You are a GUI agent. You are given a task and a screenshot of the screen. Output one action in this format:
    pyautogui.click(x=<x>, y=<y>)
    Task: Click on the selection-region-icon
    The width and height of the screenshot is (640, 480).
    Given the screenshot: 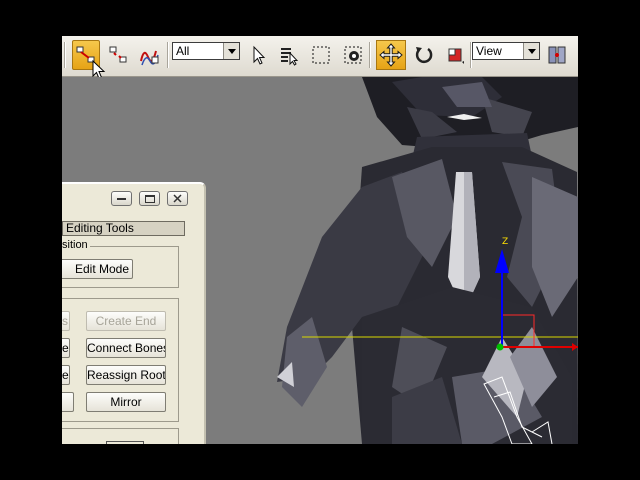 What is the action you would take?
    pyautogui.click(x=321, y=55)
    